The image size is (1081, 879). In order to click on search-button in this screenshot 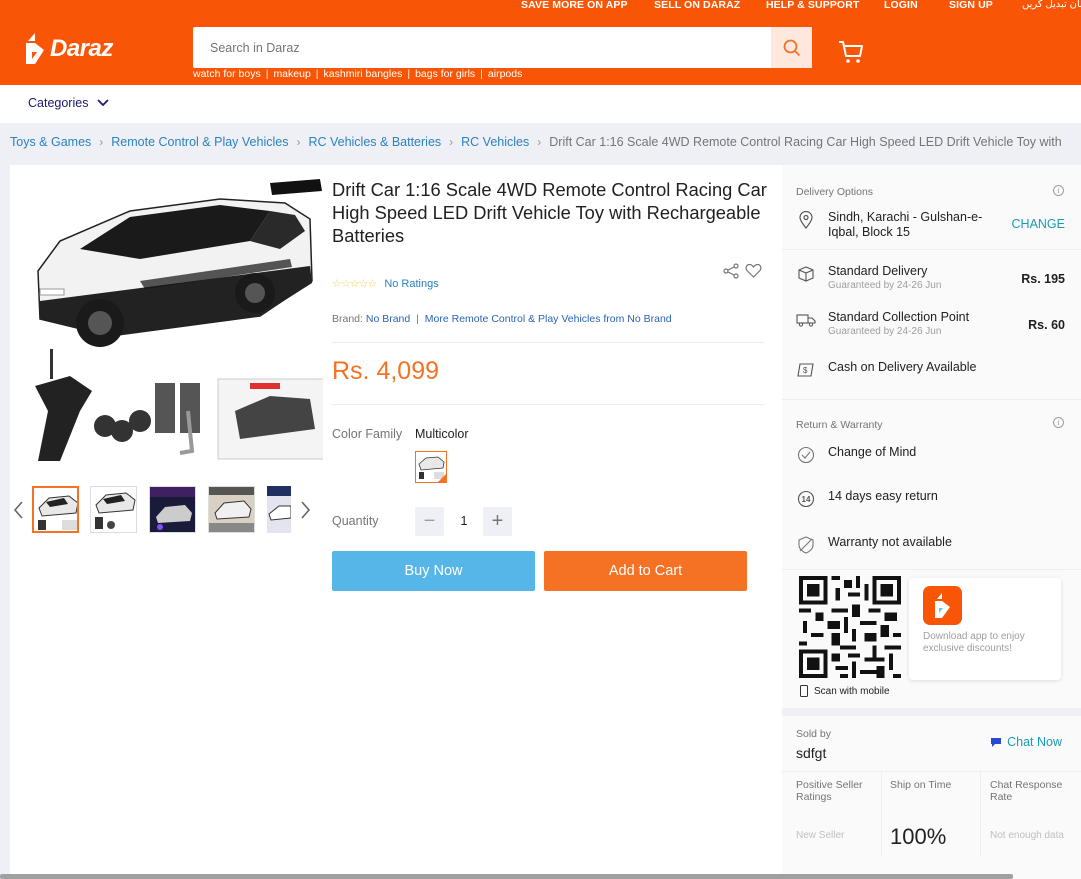, I will do `click(791, 47)`.